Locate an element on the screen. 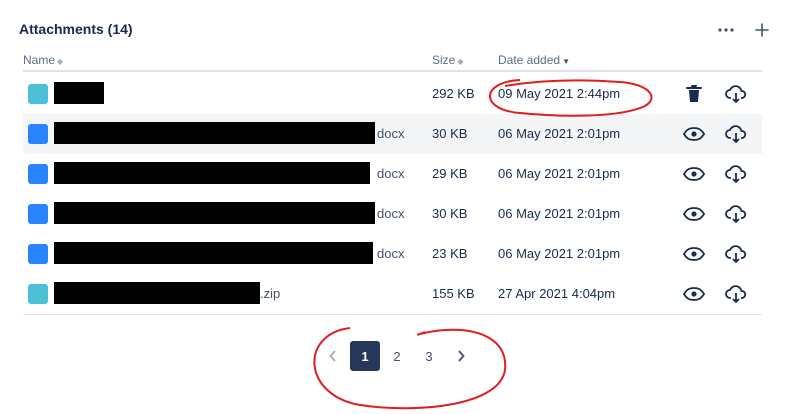 The width and height of the screenshot is (795, 414). date-added: 09 May 2021 2:44pm is located at coordinates (559, 93).